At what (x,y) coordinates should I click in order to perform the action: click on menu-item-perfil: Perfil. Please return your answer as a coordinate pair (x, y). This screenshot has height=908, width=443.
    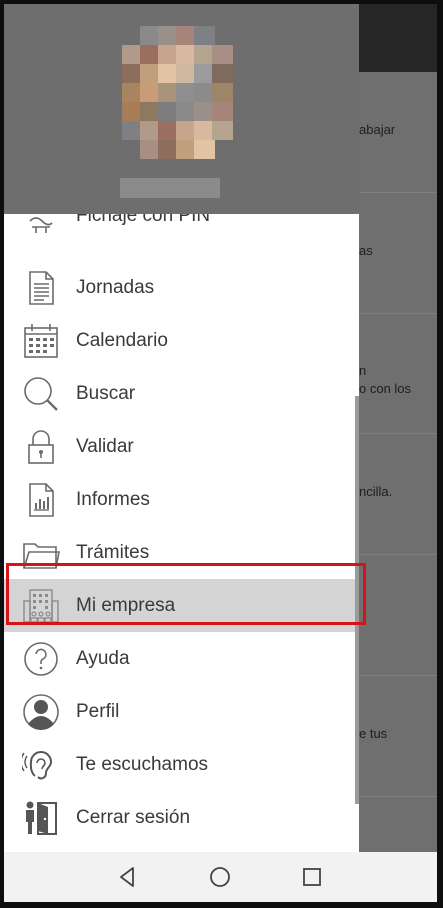
    Looking at the image, I should click on (181, 711).